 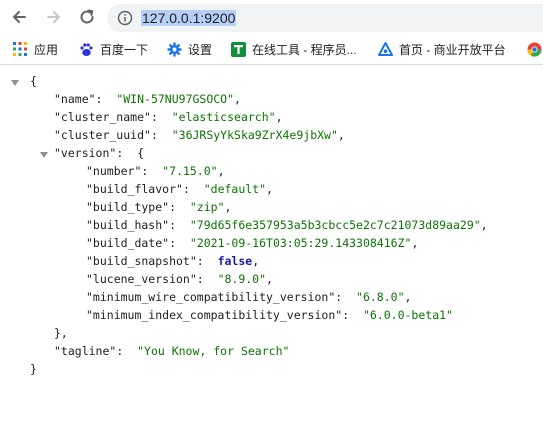 I want to click on json-line-build-flavor: "build_flavor": "default",, so click(x=179, y=189).